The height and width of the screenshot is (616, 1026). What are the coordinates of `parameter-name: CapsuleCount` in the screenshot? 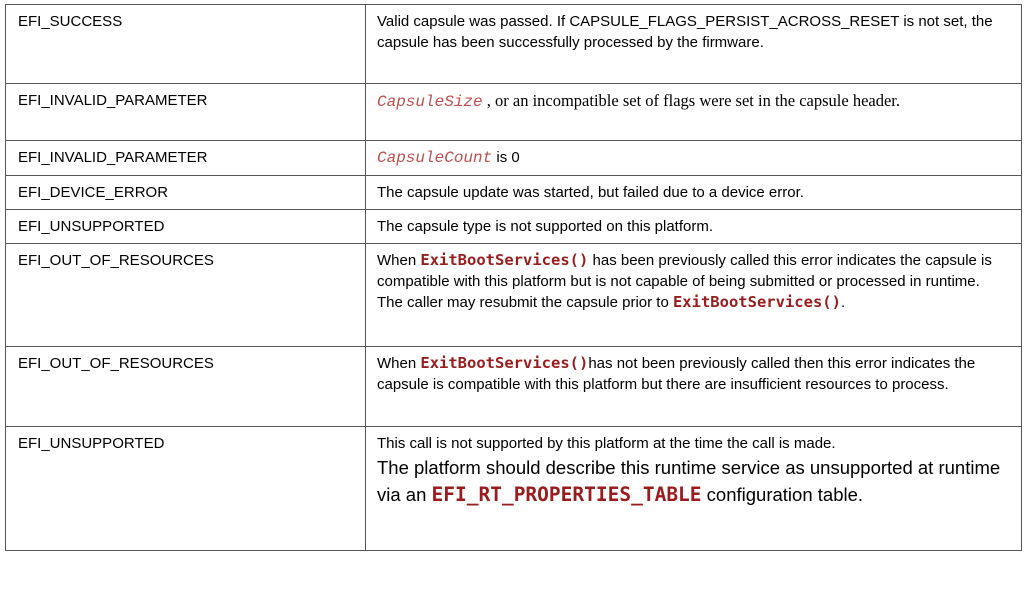 It's located at (435, 158).